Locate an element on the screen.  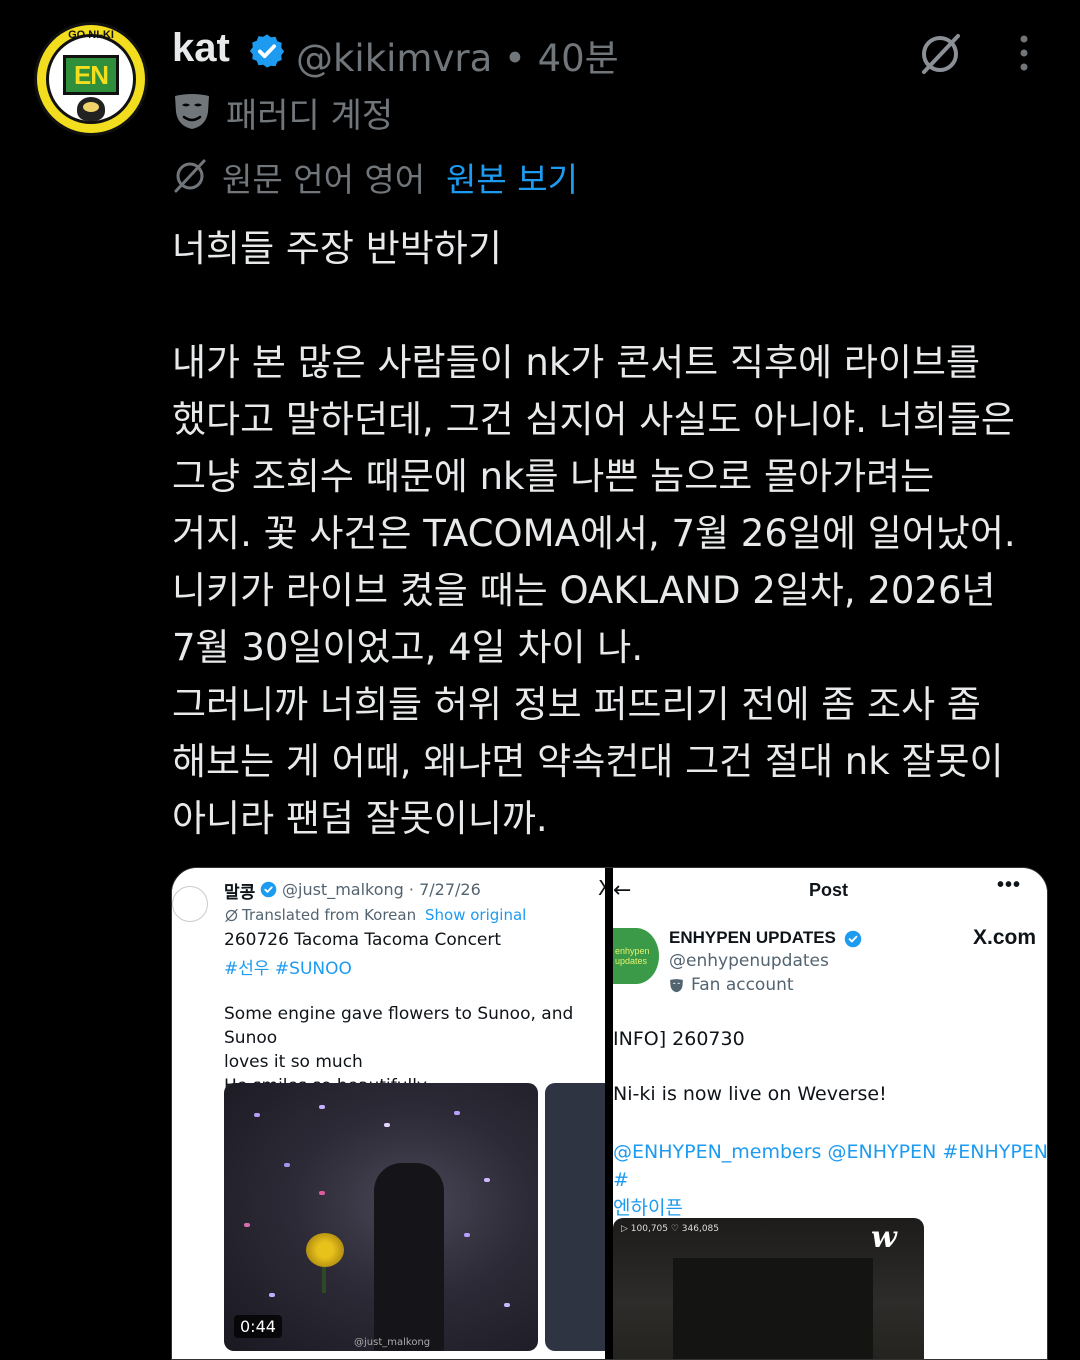
image-divider is located at coordinates (609, 1113).